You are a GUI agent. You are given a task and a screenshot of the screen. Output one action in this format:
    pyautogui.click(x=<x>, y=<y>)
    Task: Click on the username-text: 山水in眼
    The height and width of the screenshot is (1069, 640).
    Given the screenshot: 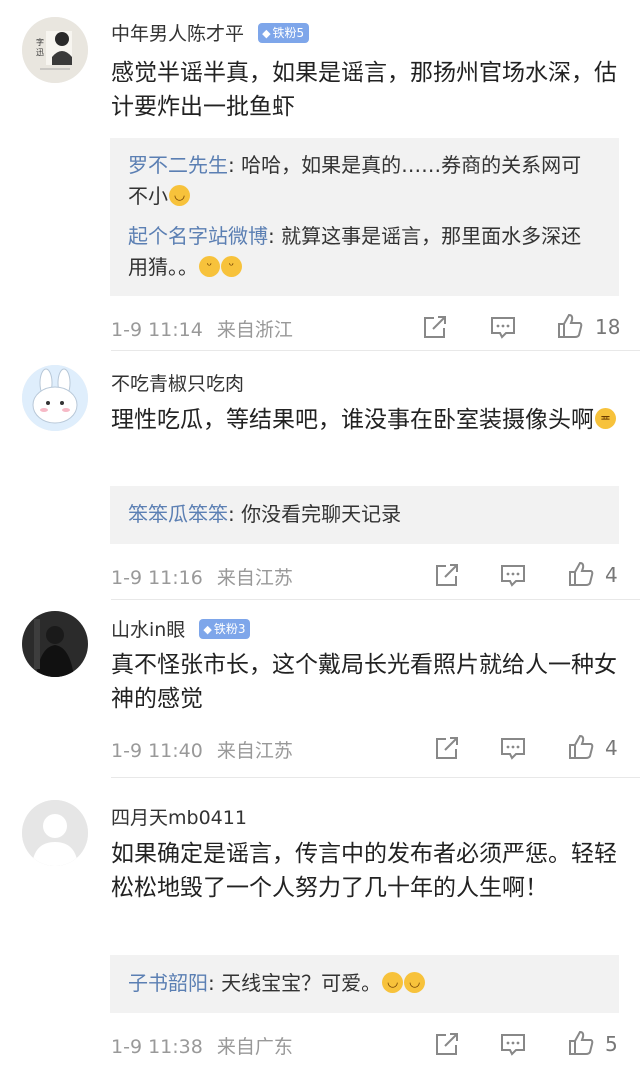 What is the action you would take?
    pyautogui.click(x=148, y=630)
    